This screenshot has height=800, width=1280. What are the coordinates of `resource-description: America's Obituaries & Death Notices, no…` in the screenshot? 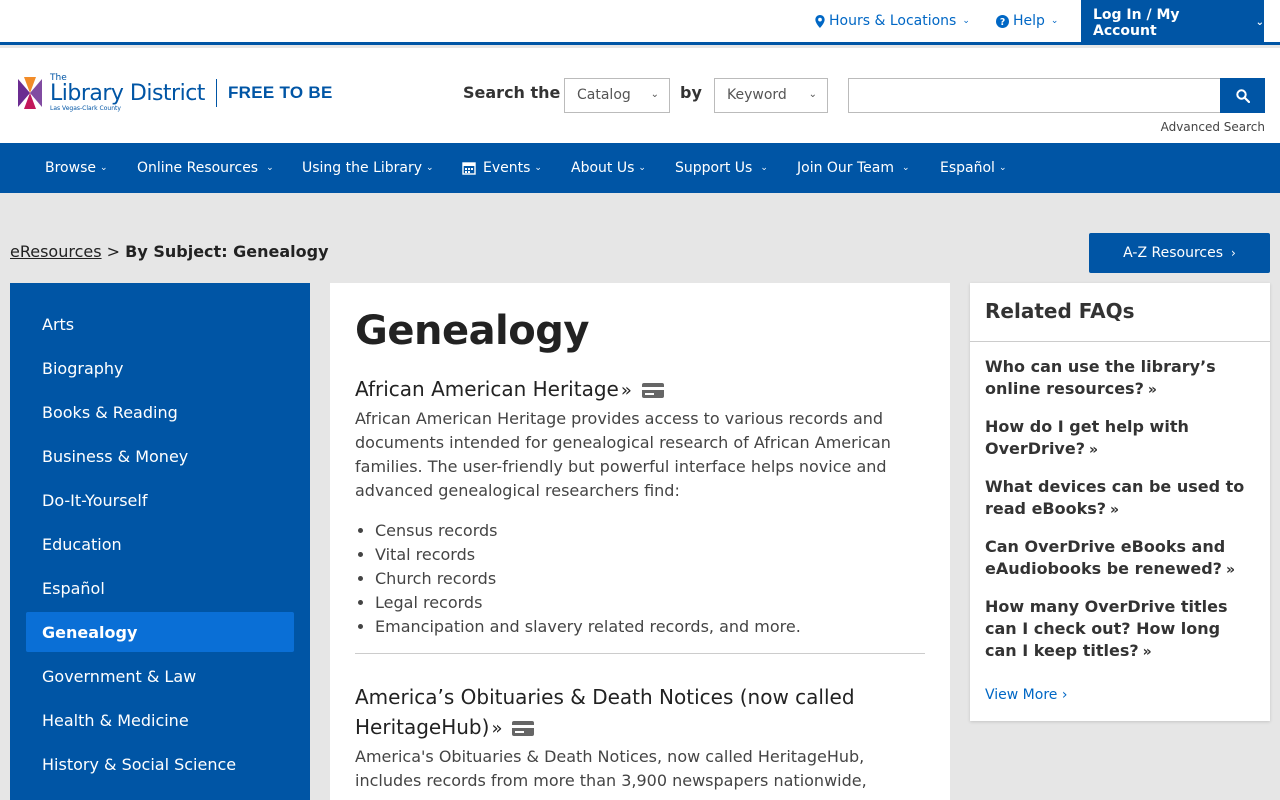 It's located at (611, 768).